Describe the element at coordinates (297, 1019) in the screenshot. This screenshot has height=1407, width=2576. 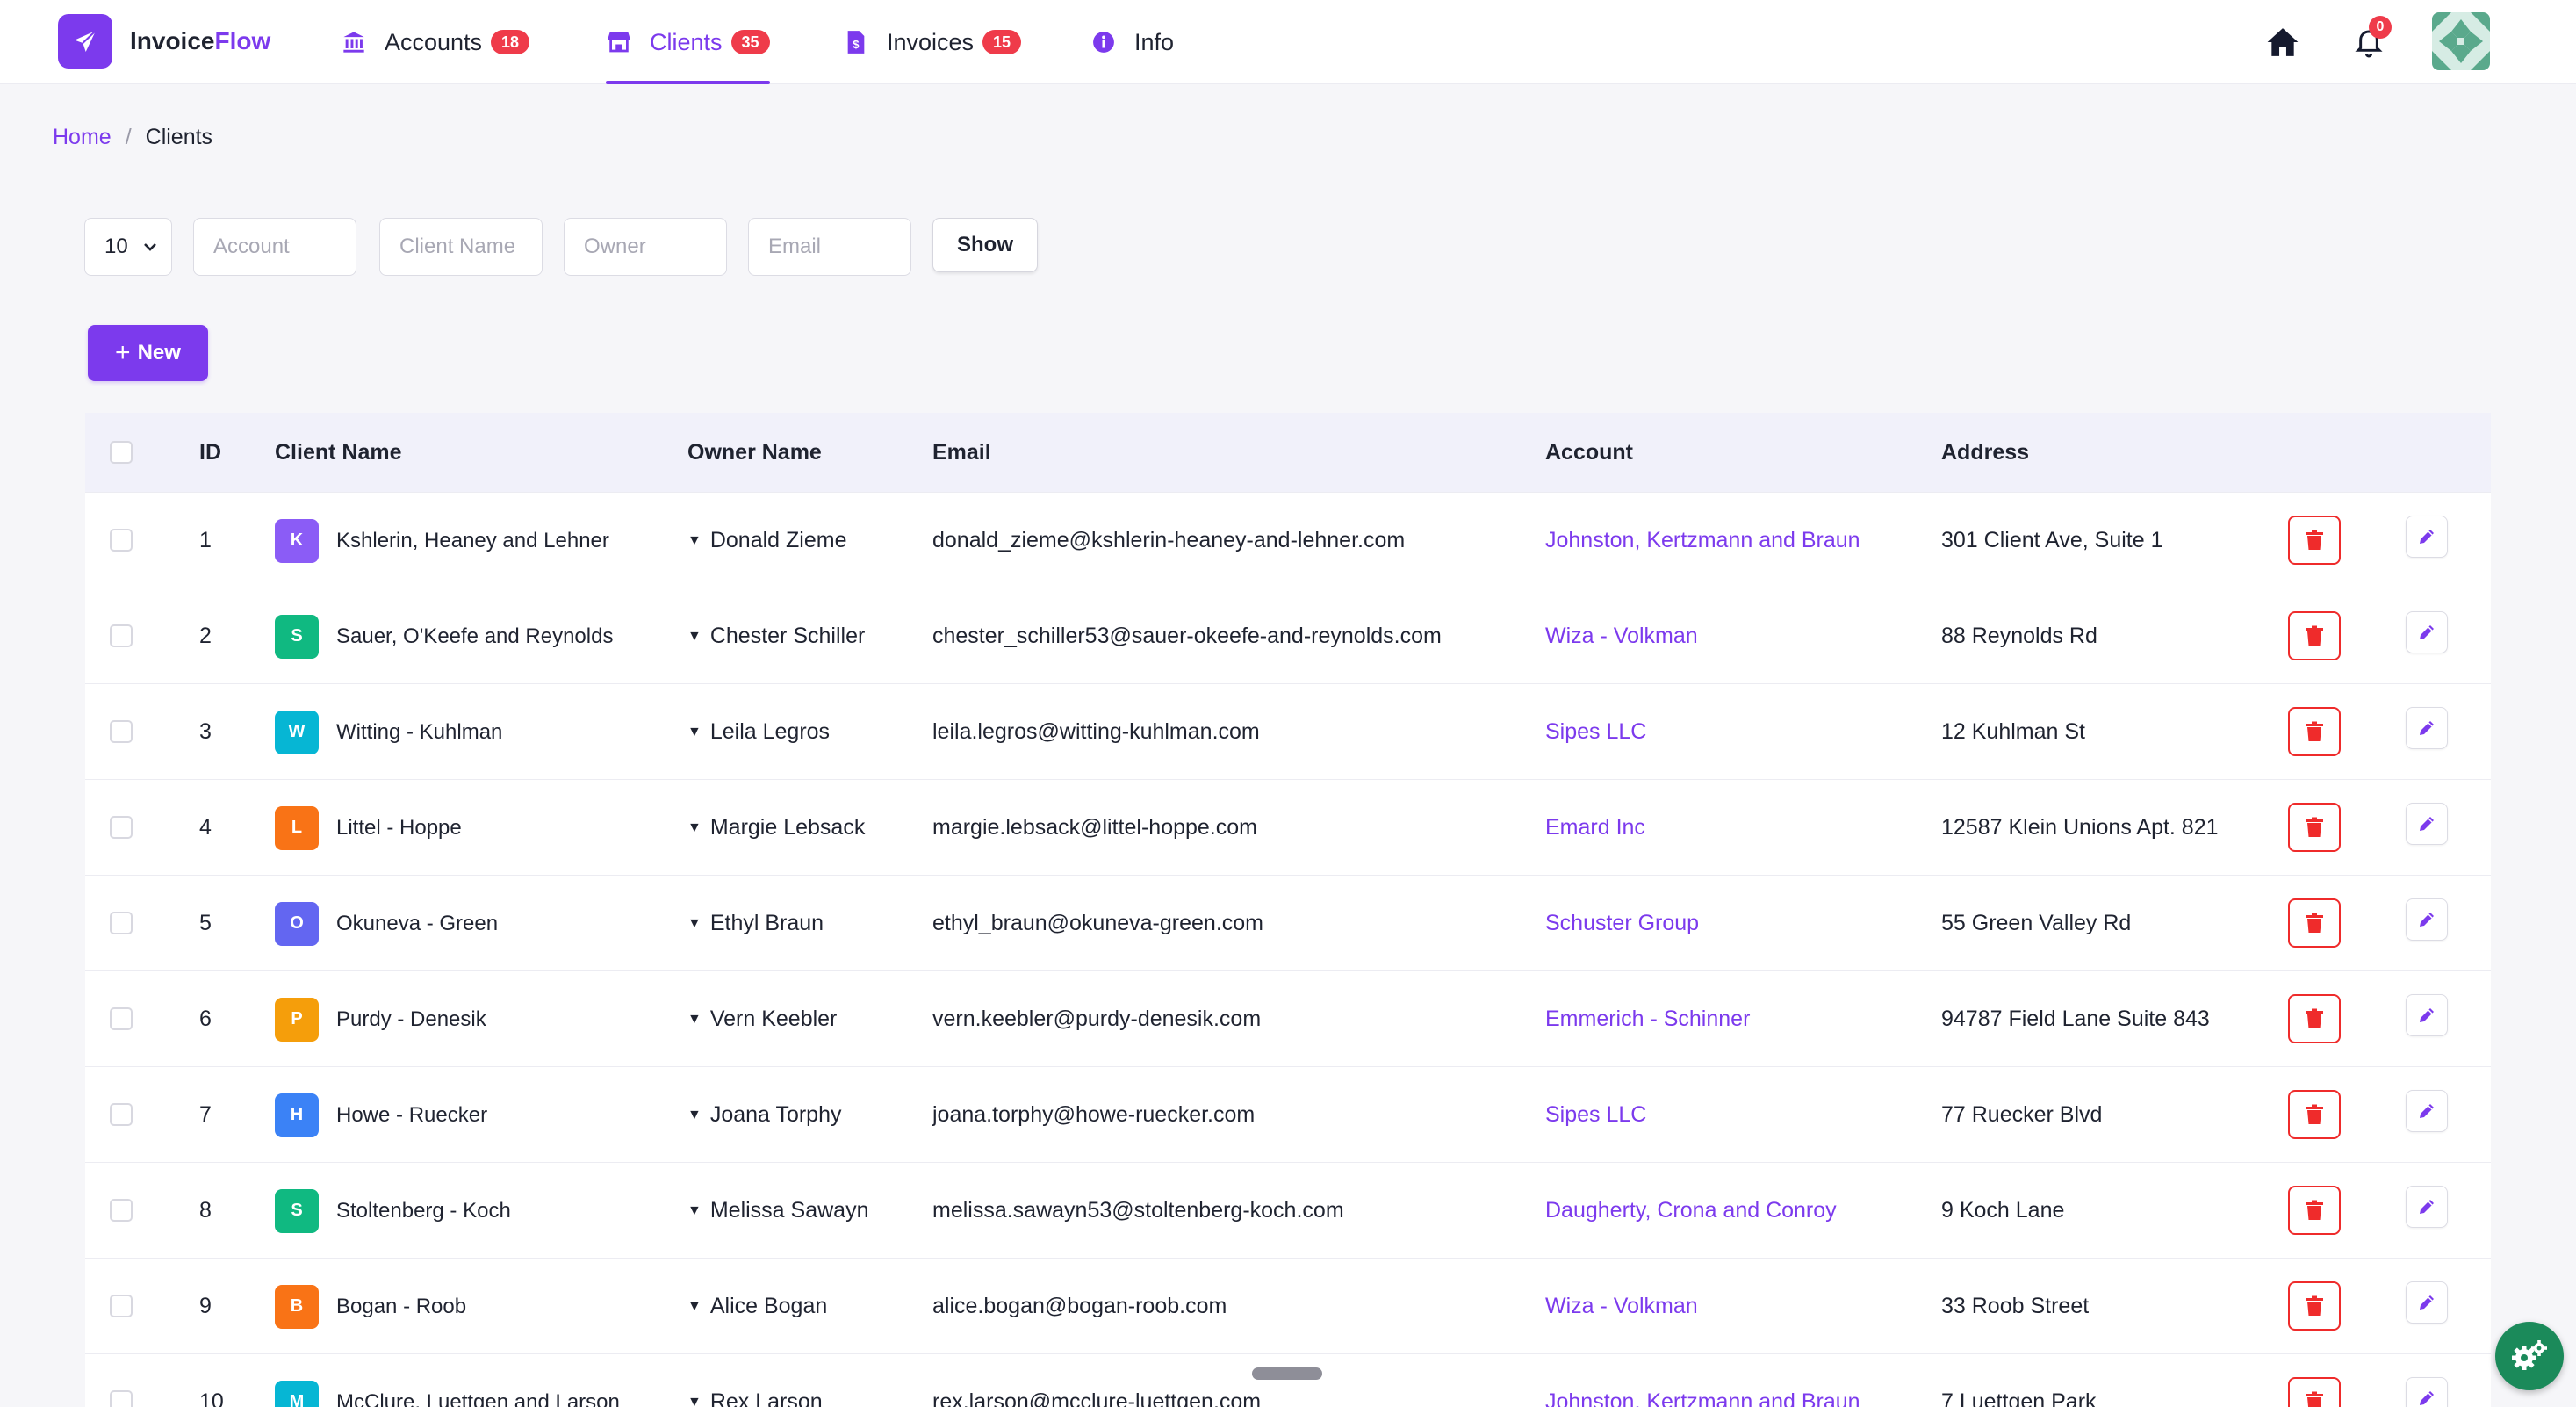
I see `client-avatar: P` at that location.